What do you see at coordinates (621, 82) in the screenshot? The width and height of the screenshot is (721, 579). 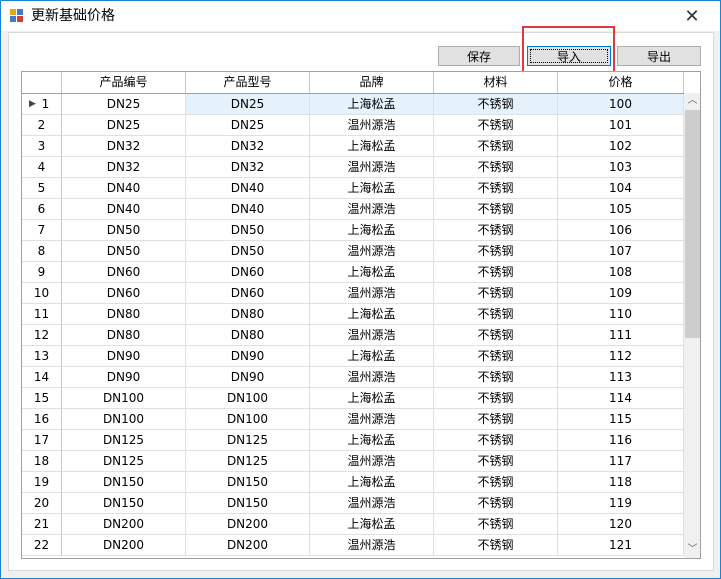 I see `column-header-price: 价格` at bounding box center [621, 82].